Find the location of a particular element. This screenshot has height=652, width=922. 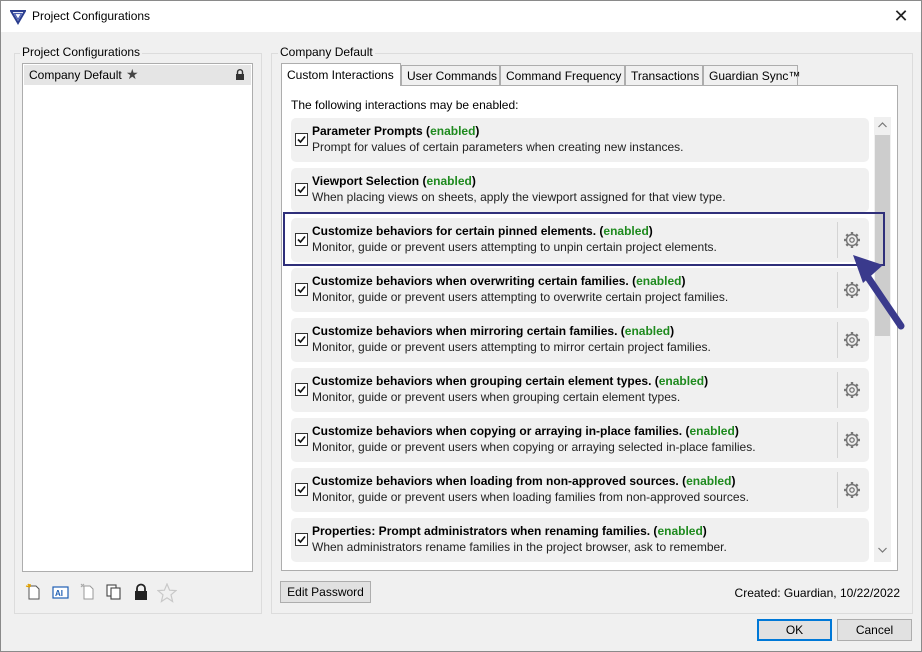

title-bar: Project Configurations ✕ is located at coordinates (461, 16).